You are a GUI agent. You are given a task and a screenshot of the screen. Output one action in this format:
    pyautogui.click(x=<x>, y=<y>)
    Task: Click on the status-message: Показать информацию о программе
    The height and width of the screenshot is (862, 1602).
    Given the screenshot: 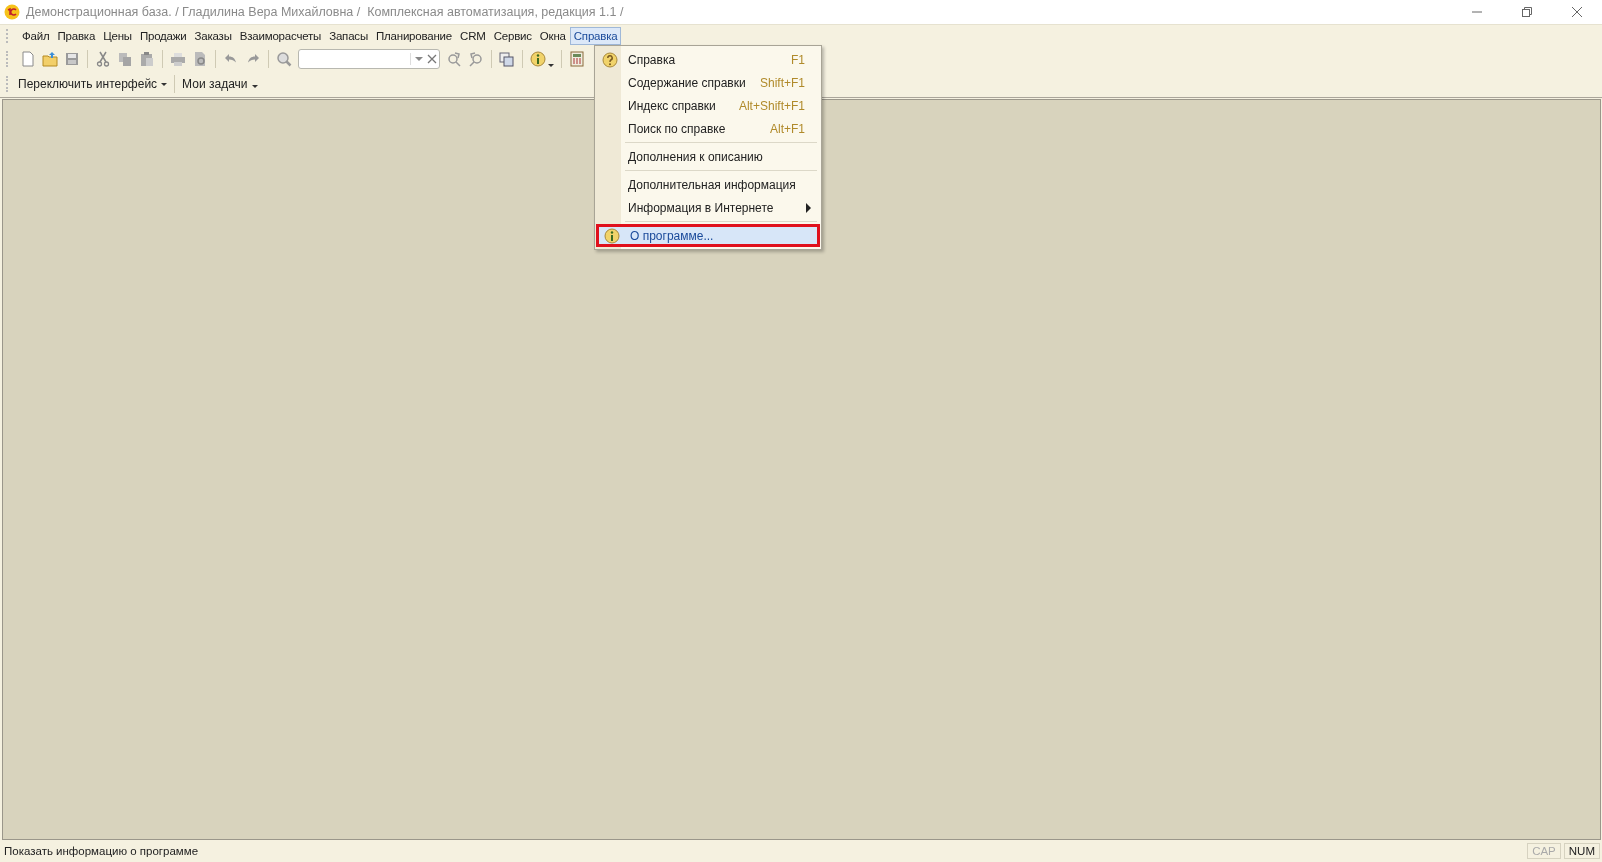 What is the action you would take?
    pyautogui.click(x=102, y=851)
    